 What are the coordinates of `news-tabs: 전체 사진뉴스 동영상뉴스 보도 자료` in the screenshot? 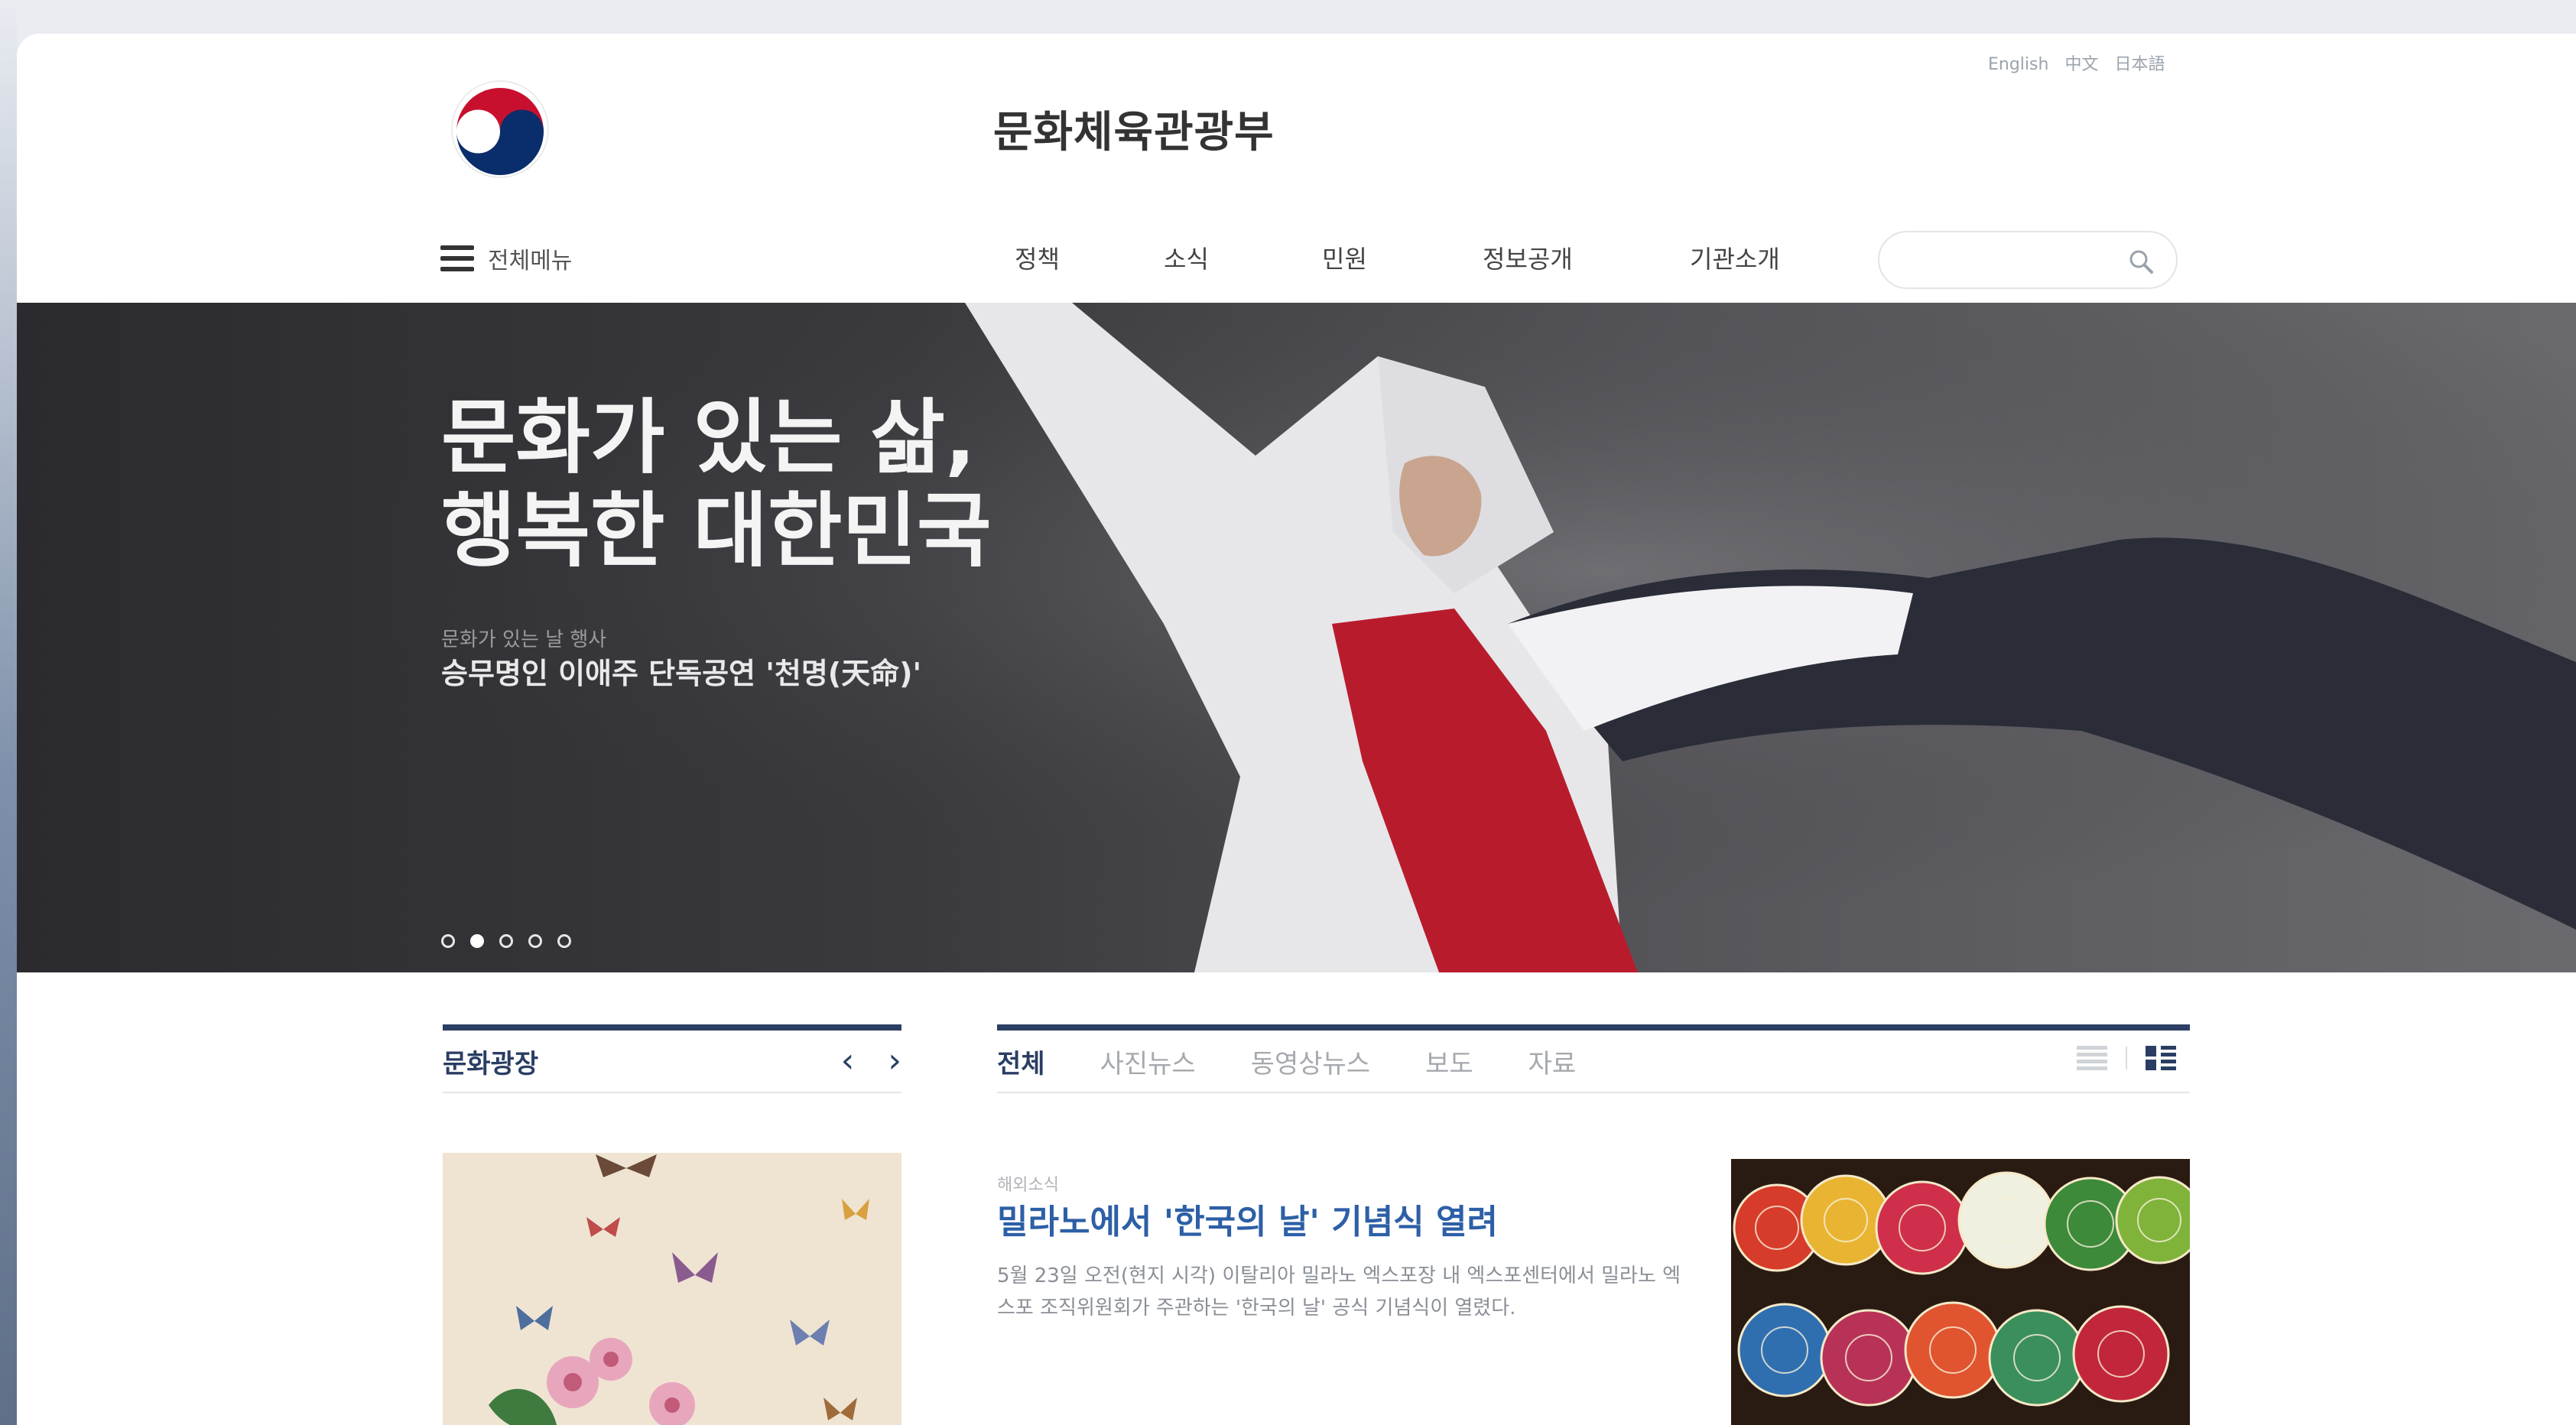 It's located at (1594, 1061).